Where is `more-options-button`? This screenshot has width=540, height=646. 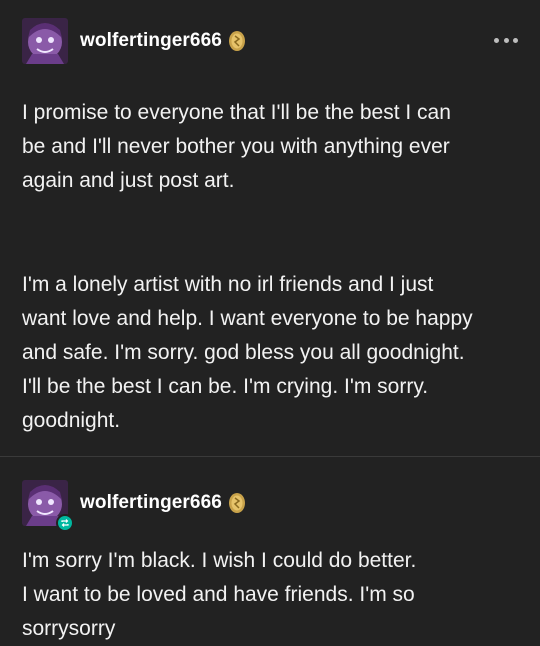 more-options-button is located at coordinates (506, 40).